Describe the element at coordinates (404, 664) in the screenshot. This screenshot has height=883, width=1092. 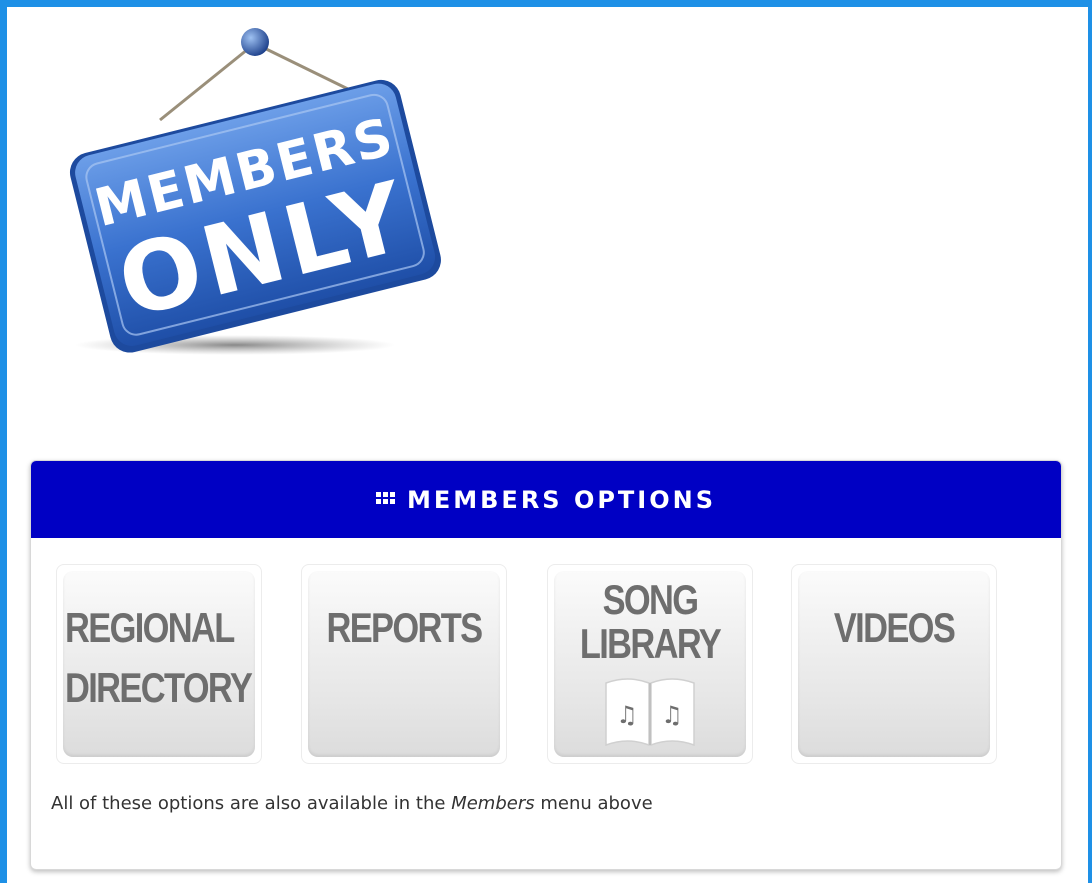
I see `reports-tile: REPORTS` at that location.